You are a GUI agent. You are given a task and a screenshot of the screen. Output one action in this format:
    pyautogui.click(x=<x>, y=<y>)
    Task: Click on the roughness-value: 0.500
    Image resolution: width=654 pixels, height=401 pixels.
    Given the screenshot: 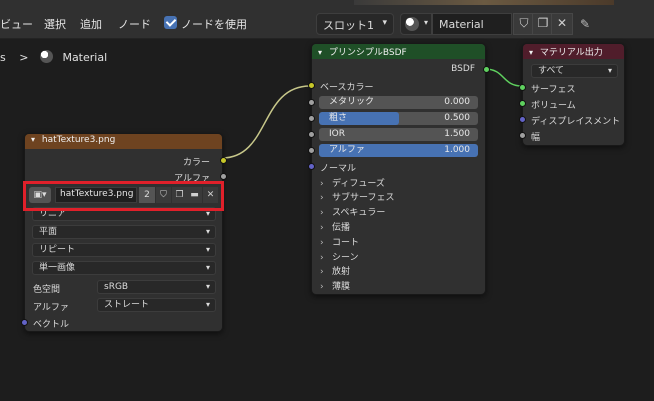 What is the action you would take?
    pyautogui.click(x=457, y=118)
    